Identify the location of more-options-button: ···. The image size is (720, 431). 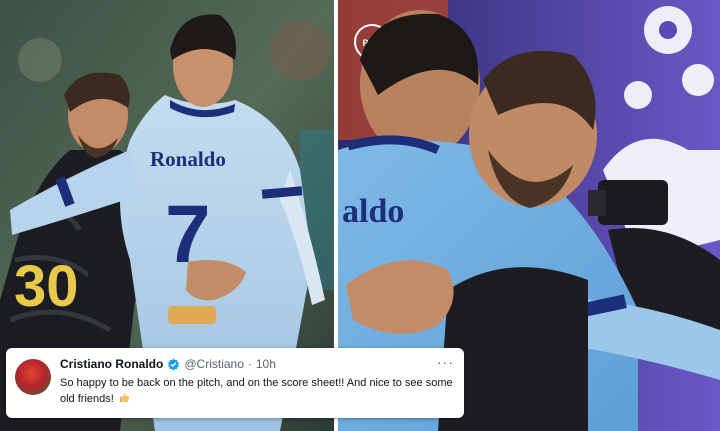
(445, 362).